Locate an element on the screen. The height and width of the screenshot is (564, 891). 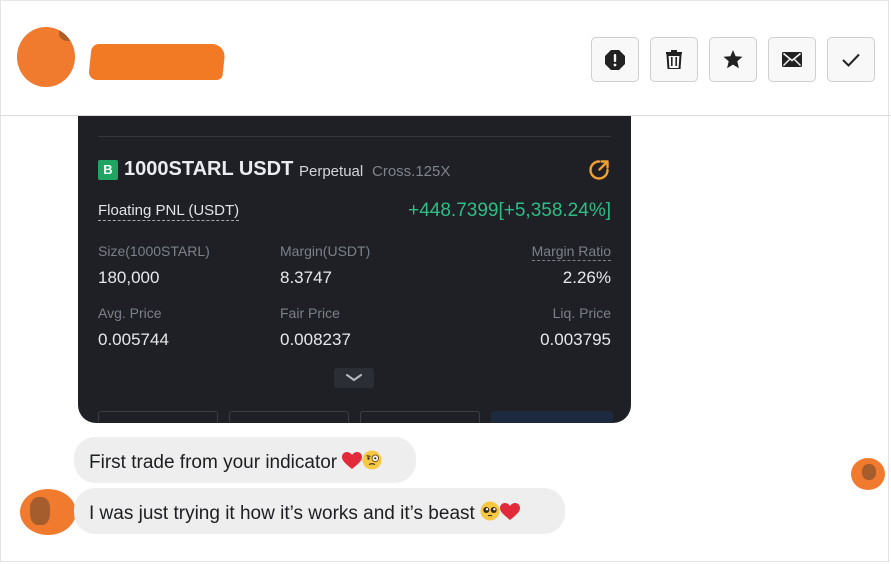
monocle-face-emoji-icon is located at coordinates (372, 460).